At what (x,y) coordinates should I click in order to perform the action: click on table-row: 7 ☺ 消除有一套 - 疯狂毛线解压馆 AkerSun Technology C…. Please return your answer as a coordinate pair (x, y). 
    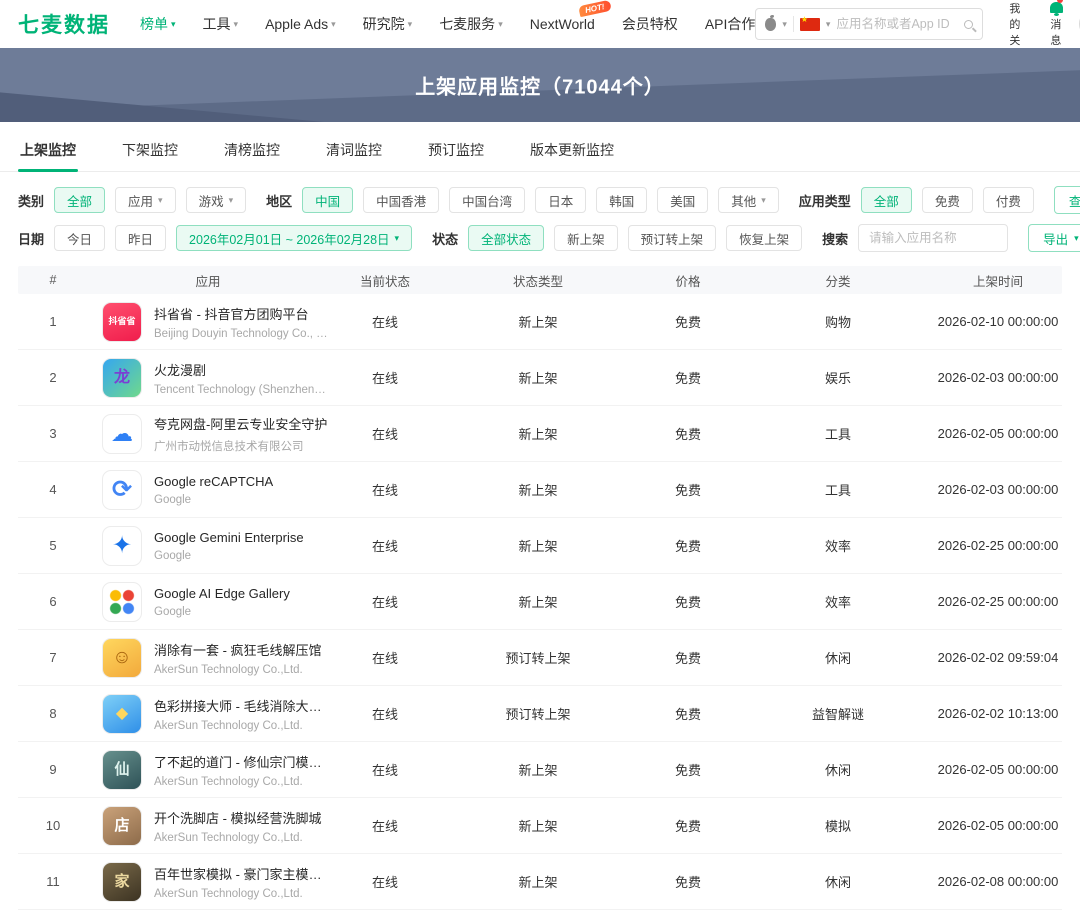
    Looking at the image, I should click on (540, 658).